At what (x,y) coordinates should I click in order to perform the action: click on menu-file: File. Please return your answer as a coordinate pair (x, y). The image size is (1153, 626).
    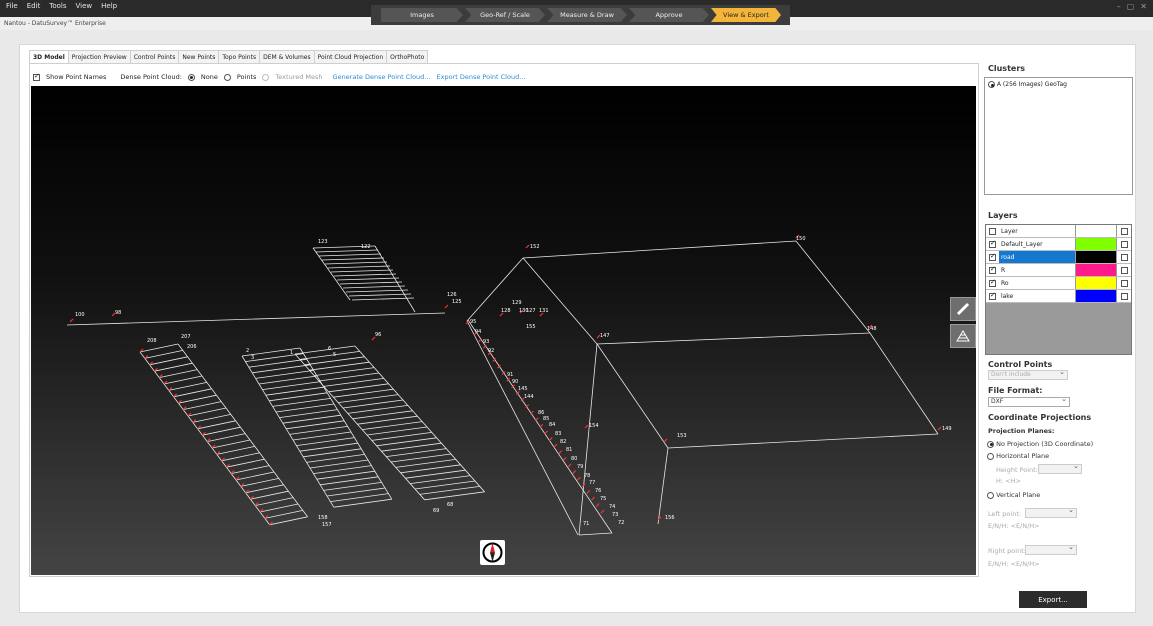
    Looking at the image, I should click on (12, 6).